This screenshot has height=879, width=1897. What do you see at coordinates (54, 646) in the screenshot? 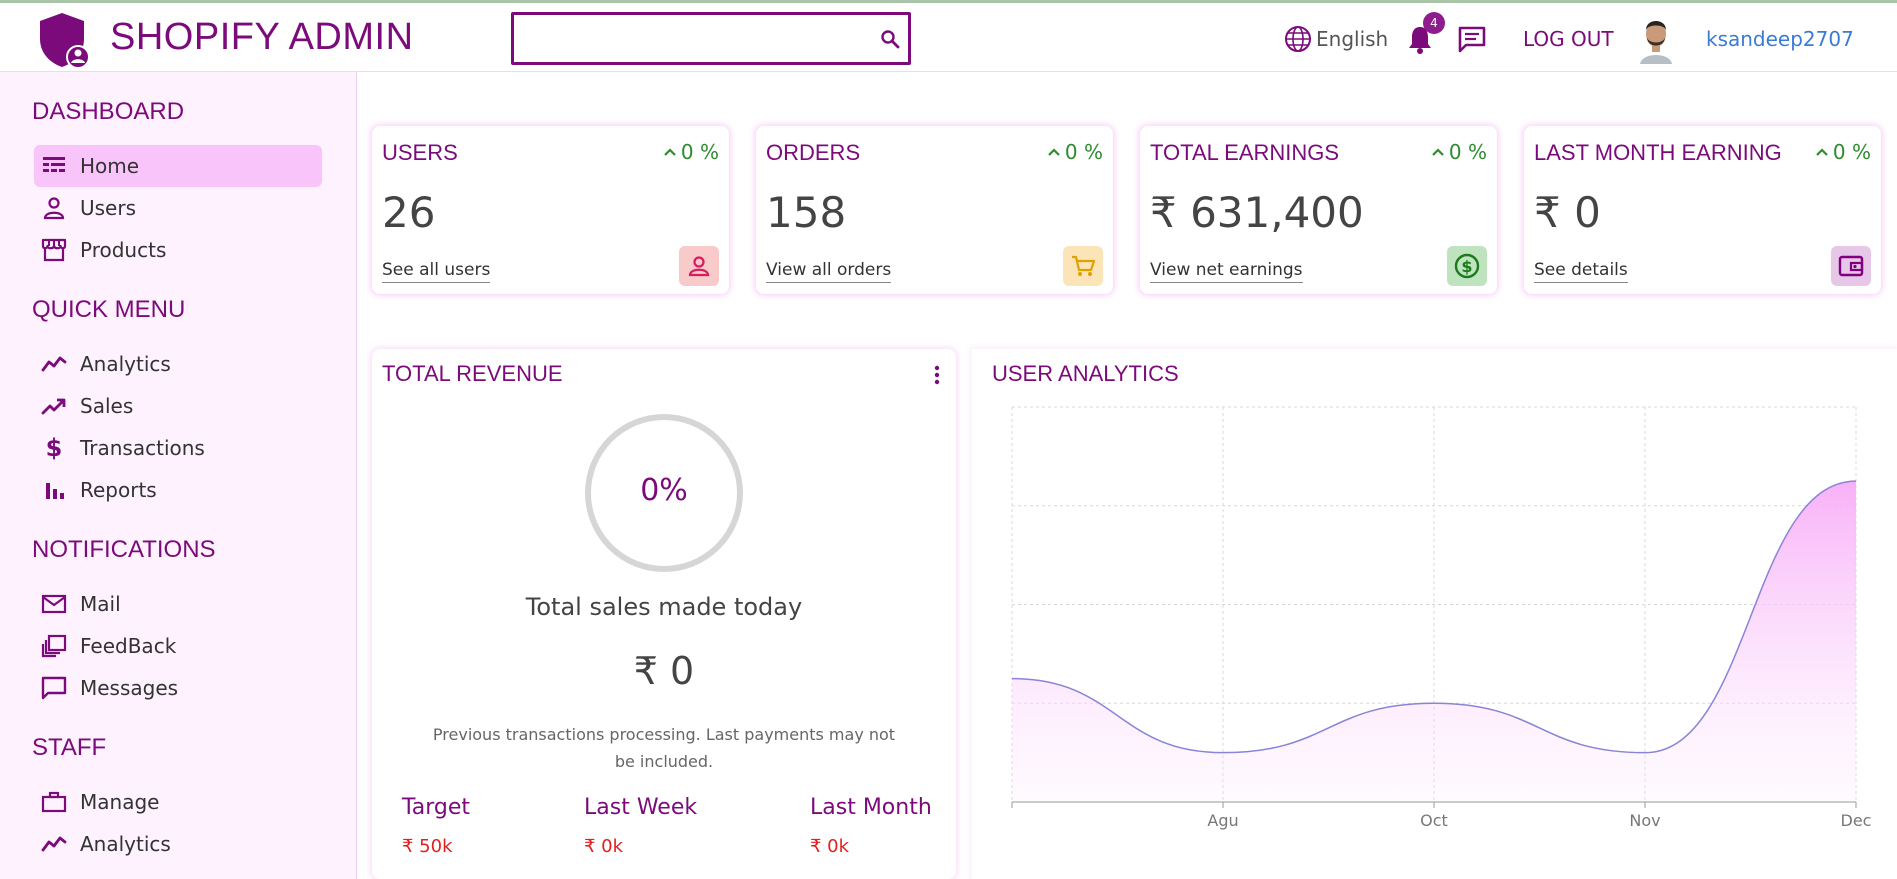
I see `feedback-icon` at bounding box center [54, 646].